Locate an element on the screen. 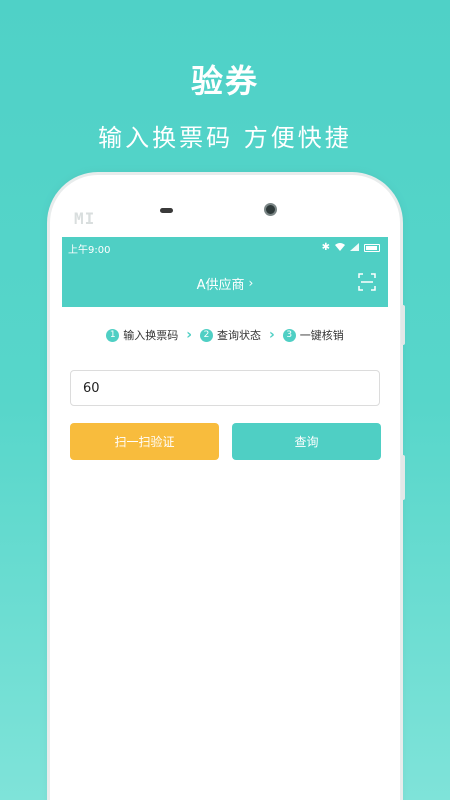  phone-speaker is located at coordinates (166, 210).